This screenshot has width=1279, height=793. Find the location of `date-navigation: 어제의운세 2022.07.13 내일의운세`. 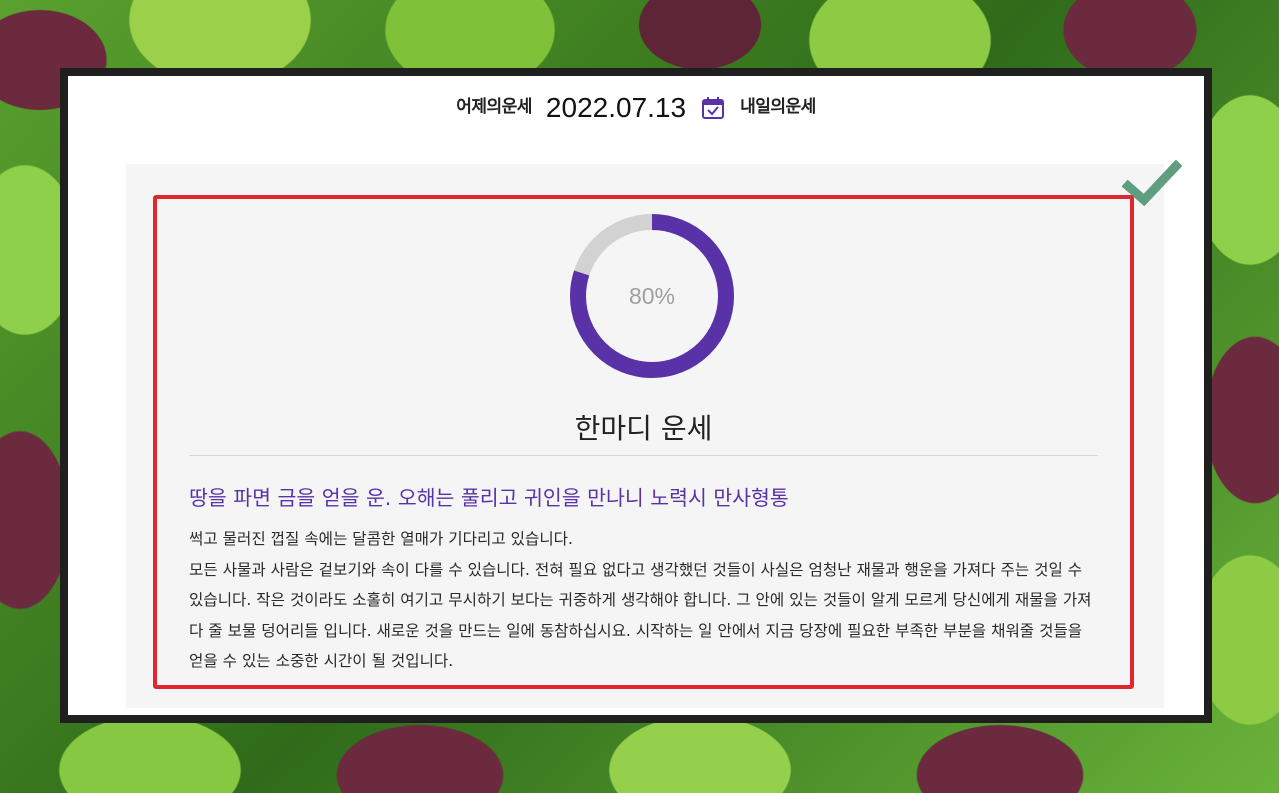

date-navigation: 어제의운세 2022.07.13 내일의운세 is located at coordinates (636, 108).